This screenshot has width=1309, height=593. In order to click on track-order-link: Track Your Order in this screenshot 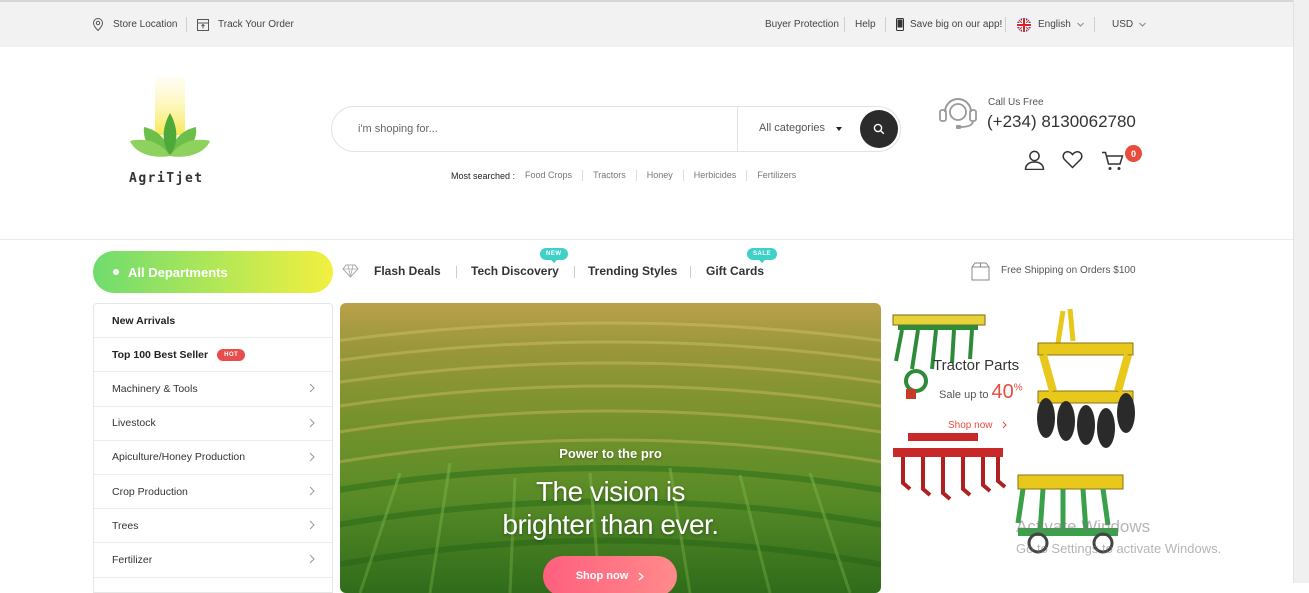, I will do `click(245, 24)`.